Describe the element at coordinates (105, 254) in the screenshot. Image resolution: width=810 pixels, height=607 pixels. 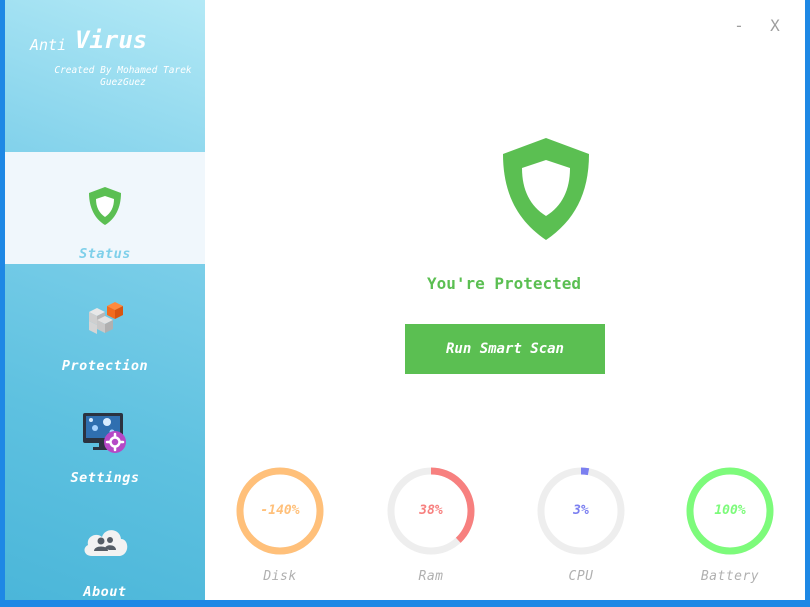
I see `sidebar-item-label: Status` at that location.